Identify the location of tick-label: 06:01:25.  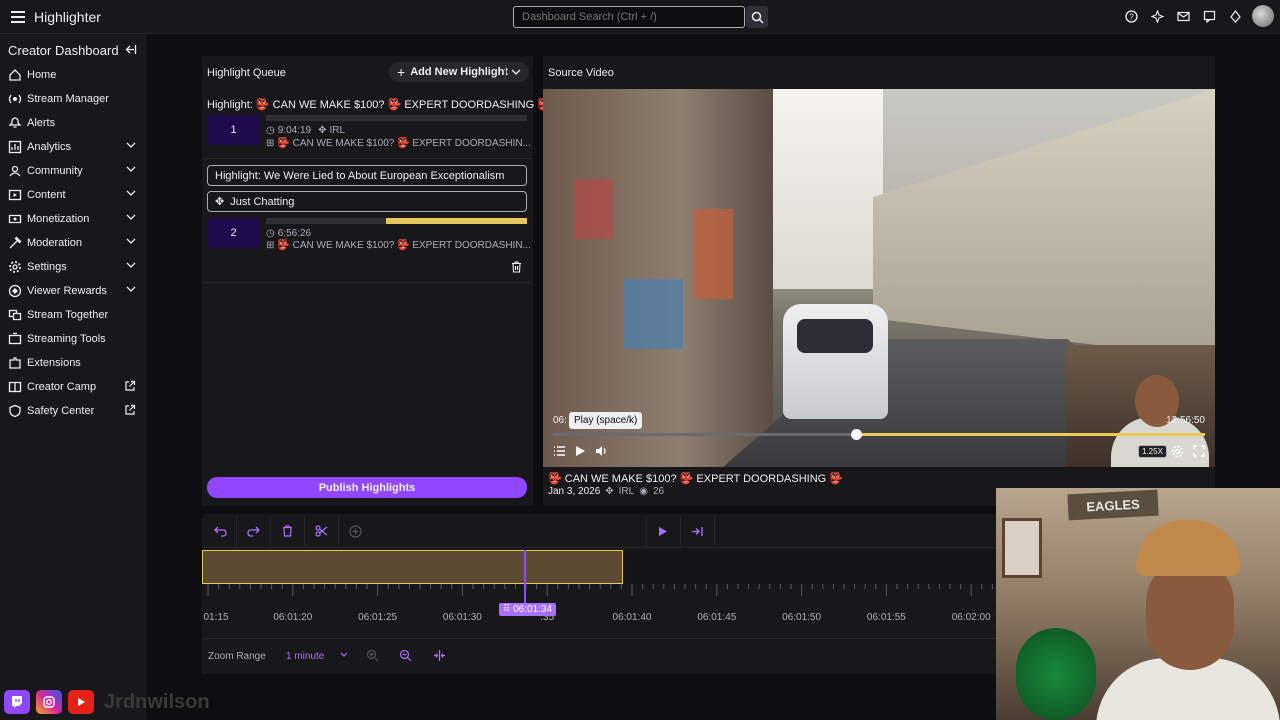
(378, 617).